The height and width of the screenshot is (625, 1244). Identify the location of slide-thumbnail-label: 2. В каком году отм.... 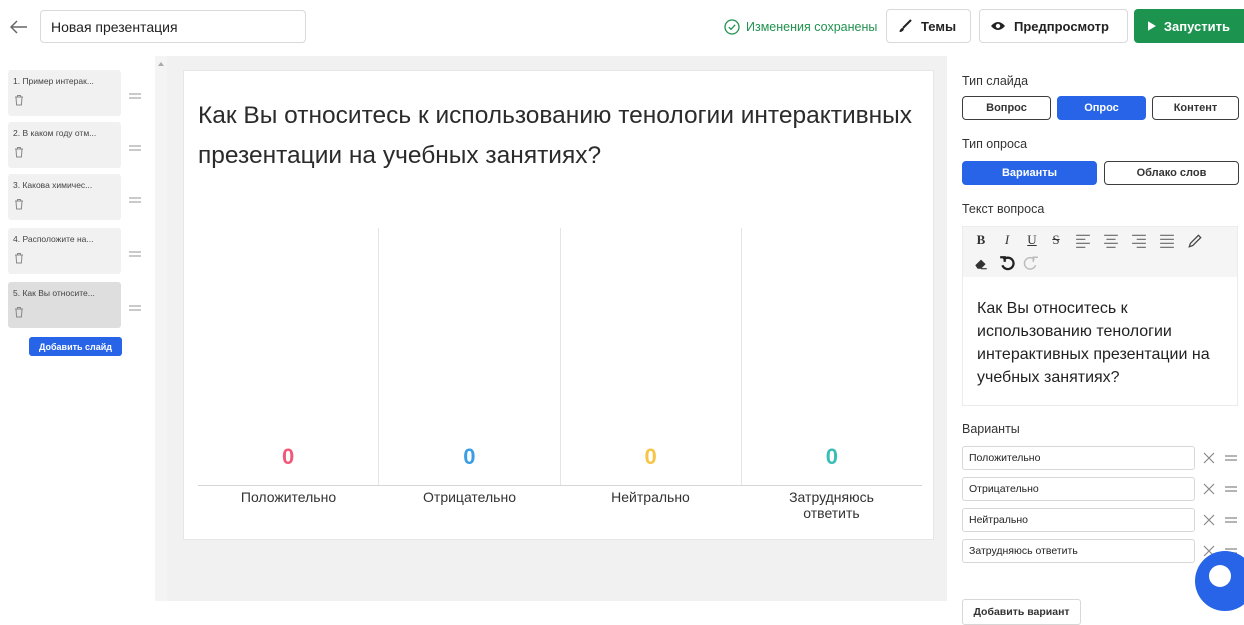
(55, 133).